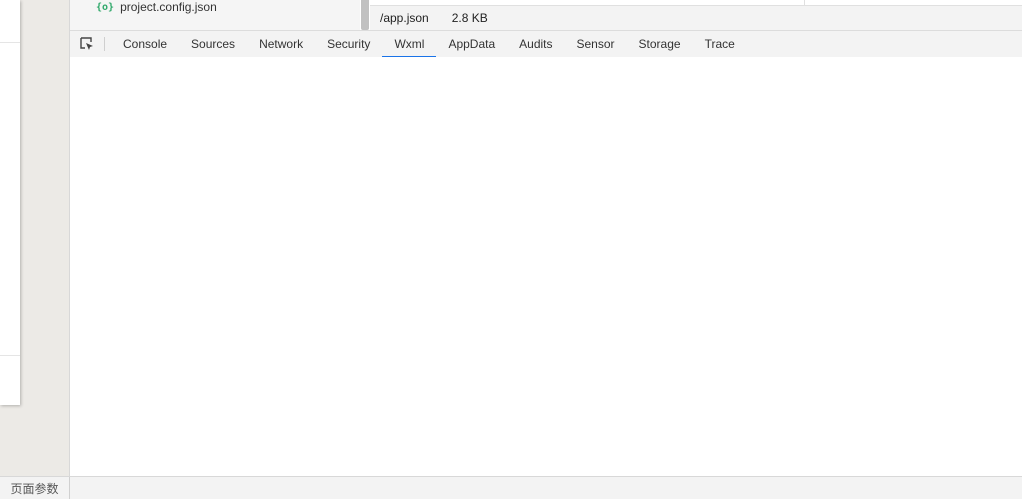  Describe the element at coordinates (10, 202) in the screenshot. I see `simulator-screen` at that location.